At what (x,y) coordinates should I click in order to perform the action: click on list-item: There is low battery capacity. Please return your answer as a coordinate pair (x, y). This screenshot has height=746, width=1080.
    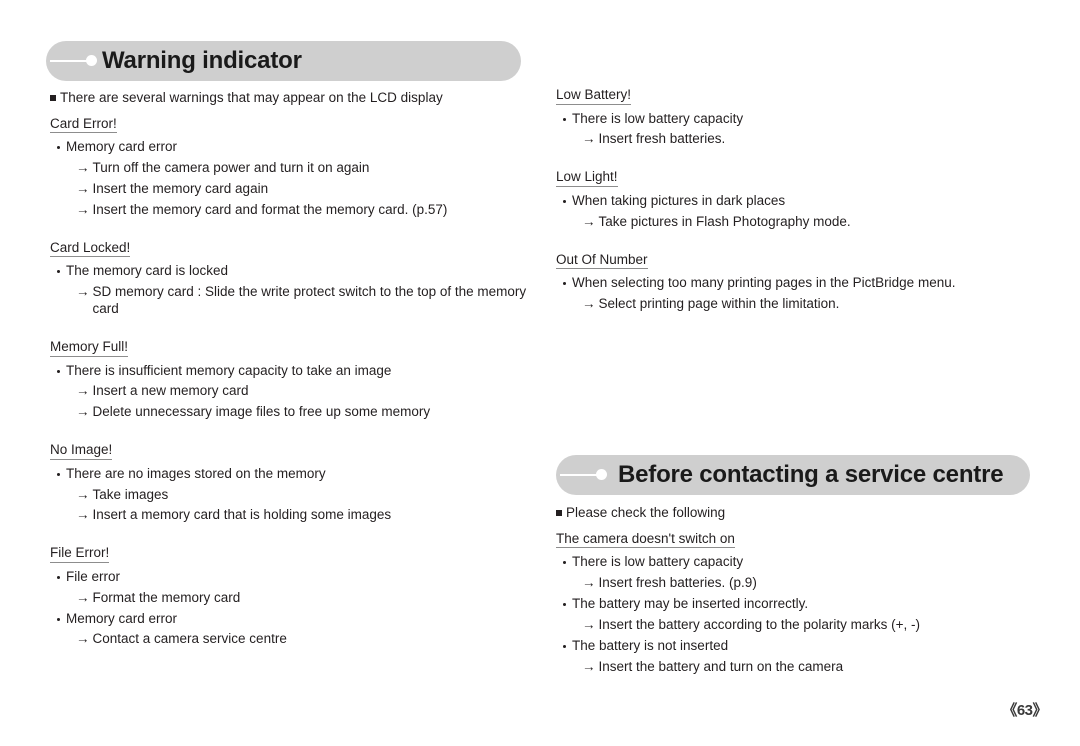
    Looking at the image, I should click on (804, 562).